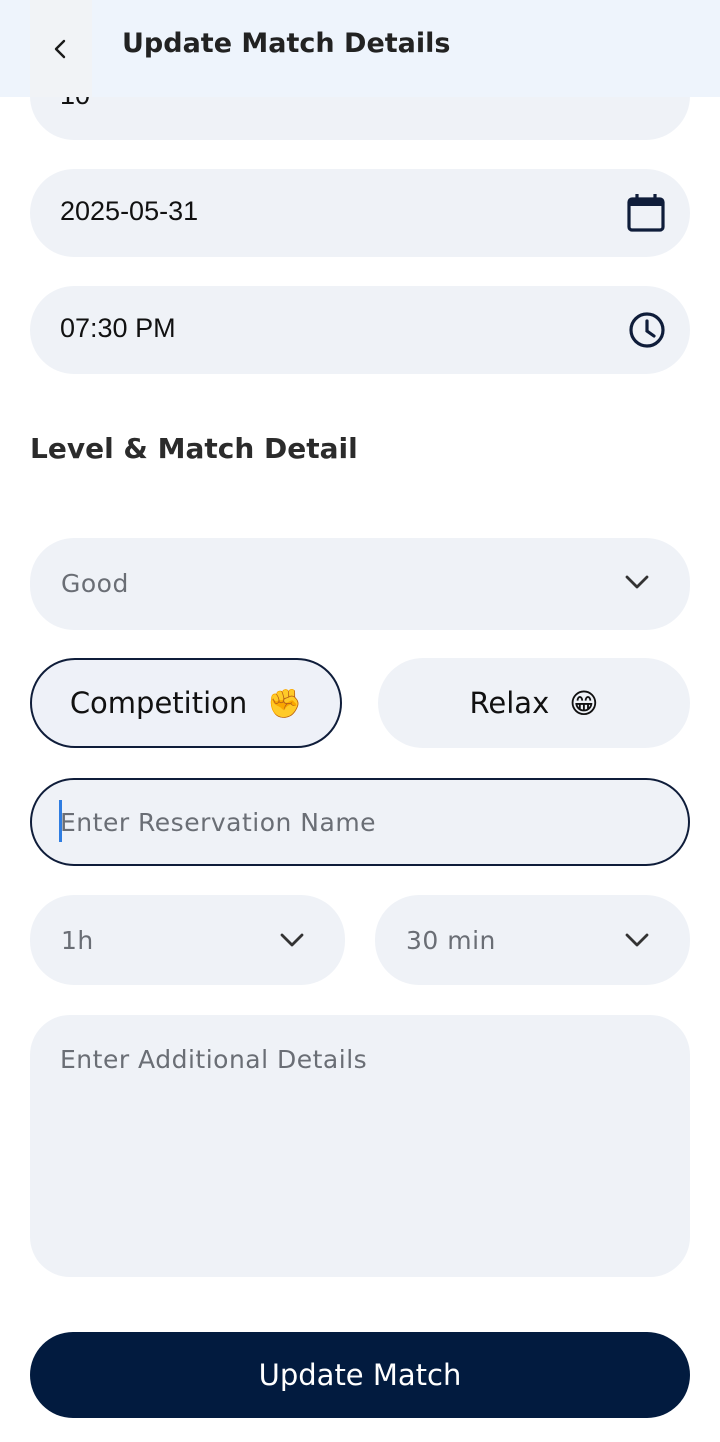 The width and height of the screenshot is (720, 1442). Describe the element at coordinates (532, 940) in the screenshot. I see `minutes-select: 30 min` at that location.